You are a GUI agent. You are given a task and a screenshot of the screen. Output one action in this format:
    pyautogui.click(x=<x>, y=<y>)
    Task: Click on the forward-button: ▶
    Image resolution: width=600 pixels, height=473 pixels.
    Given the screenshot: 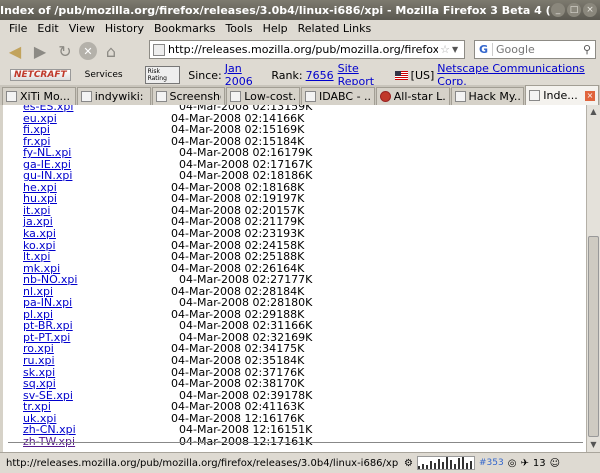 What is the action you would take?
    pyautogui.click(x=40, y=51)
    